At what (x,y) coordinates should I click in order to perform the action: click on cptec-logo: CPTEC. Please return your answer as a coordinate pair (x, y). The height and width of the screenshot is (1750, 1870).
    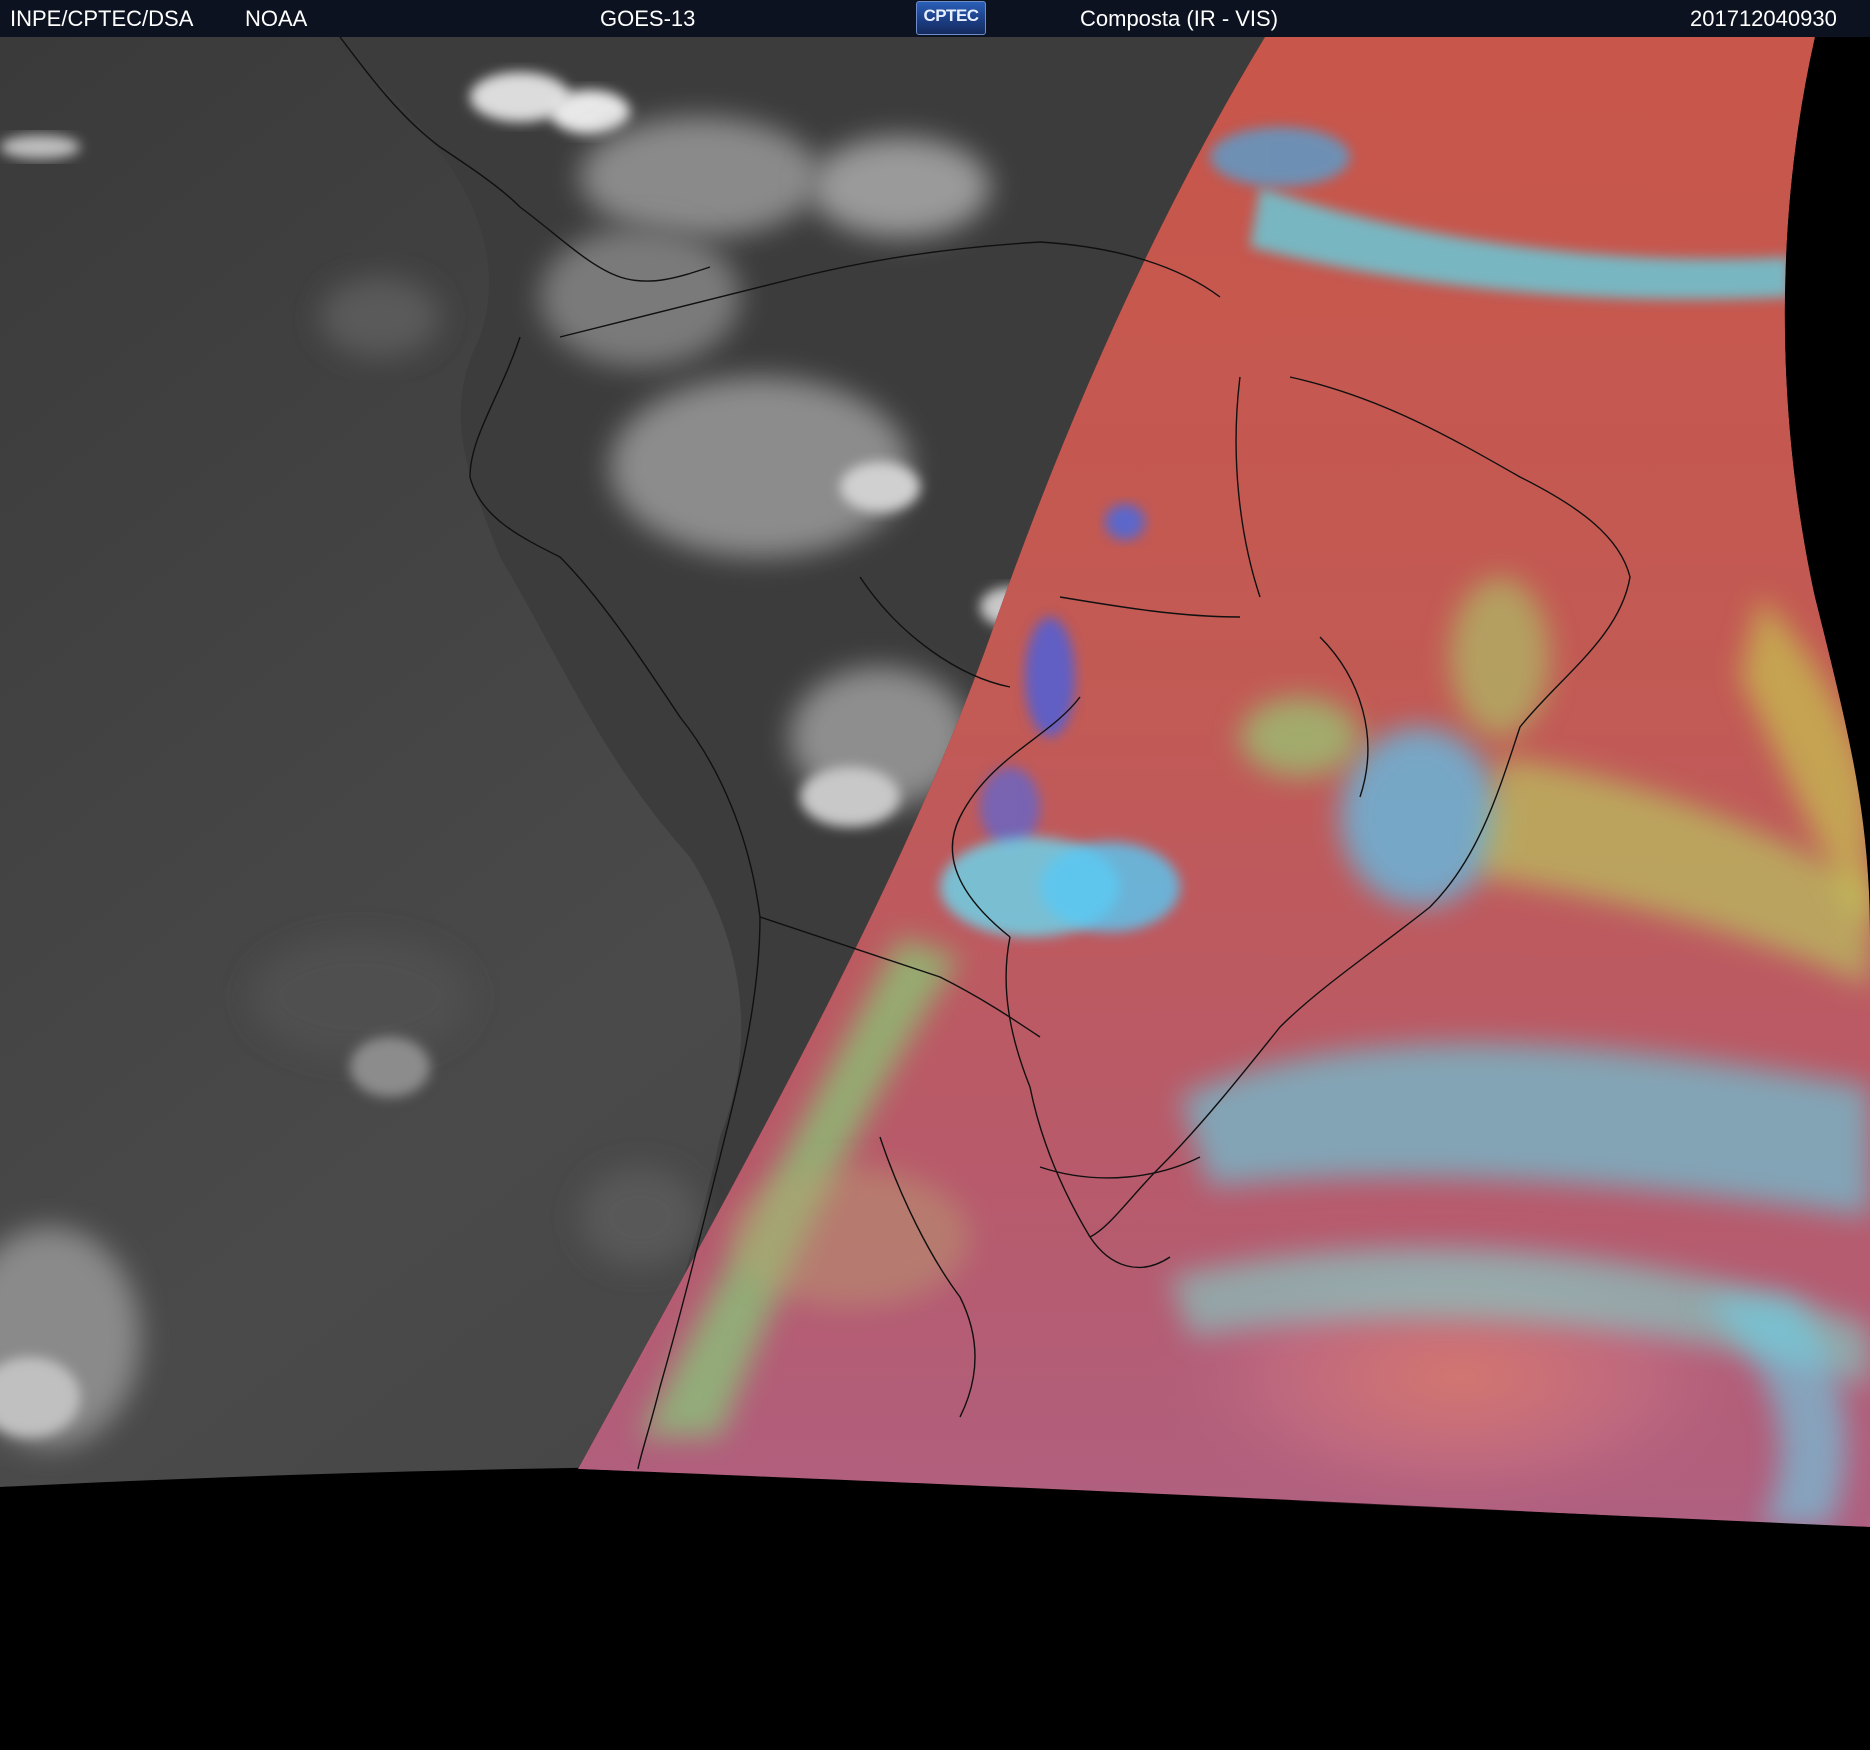
    Looking at the image, I should click on (951, 18).